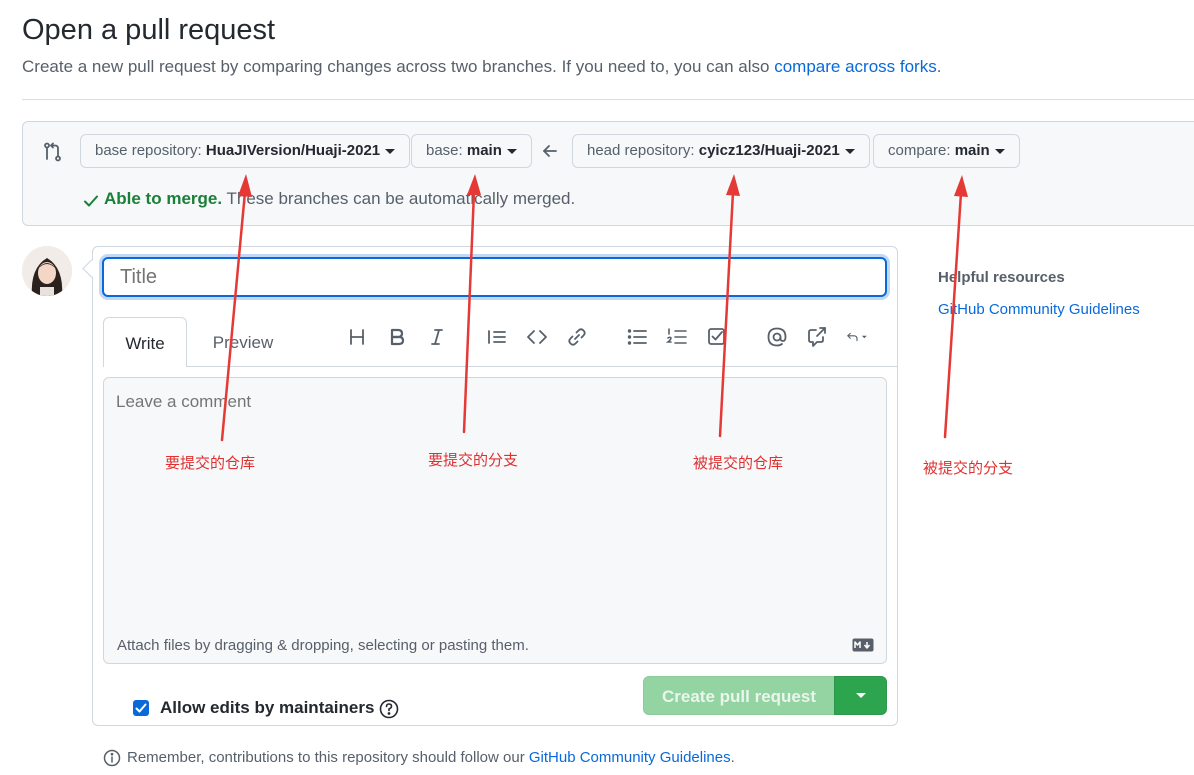 The image size is (1194, 775). I want to click on link-icon, so click(577, 337).